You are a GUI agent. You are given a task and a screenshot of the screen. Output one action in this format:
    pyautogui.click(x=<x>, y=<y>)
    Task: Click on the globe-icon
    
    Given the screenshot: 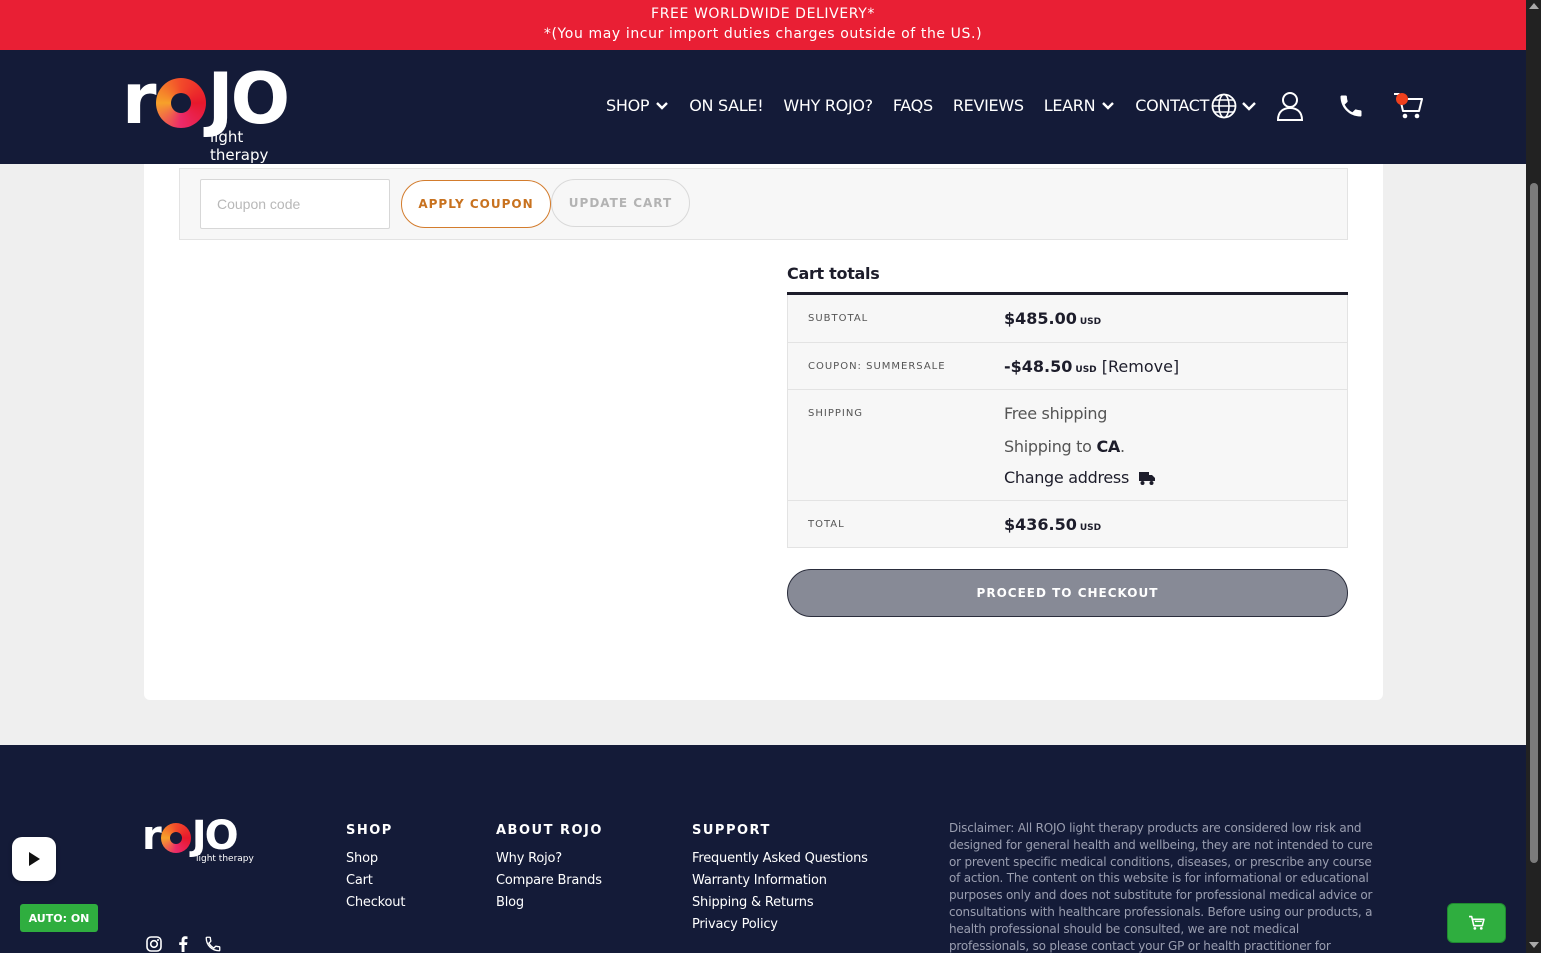 What is the action you would take?
    pyautogui.click(x=1224, y=106)
    